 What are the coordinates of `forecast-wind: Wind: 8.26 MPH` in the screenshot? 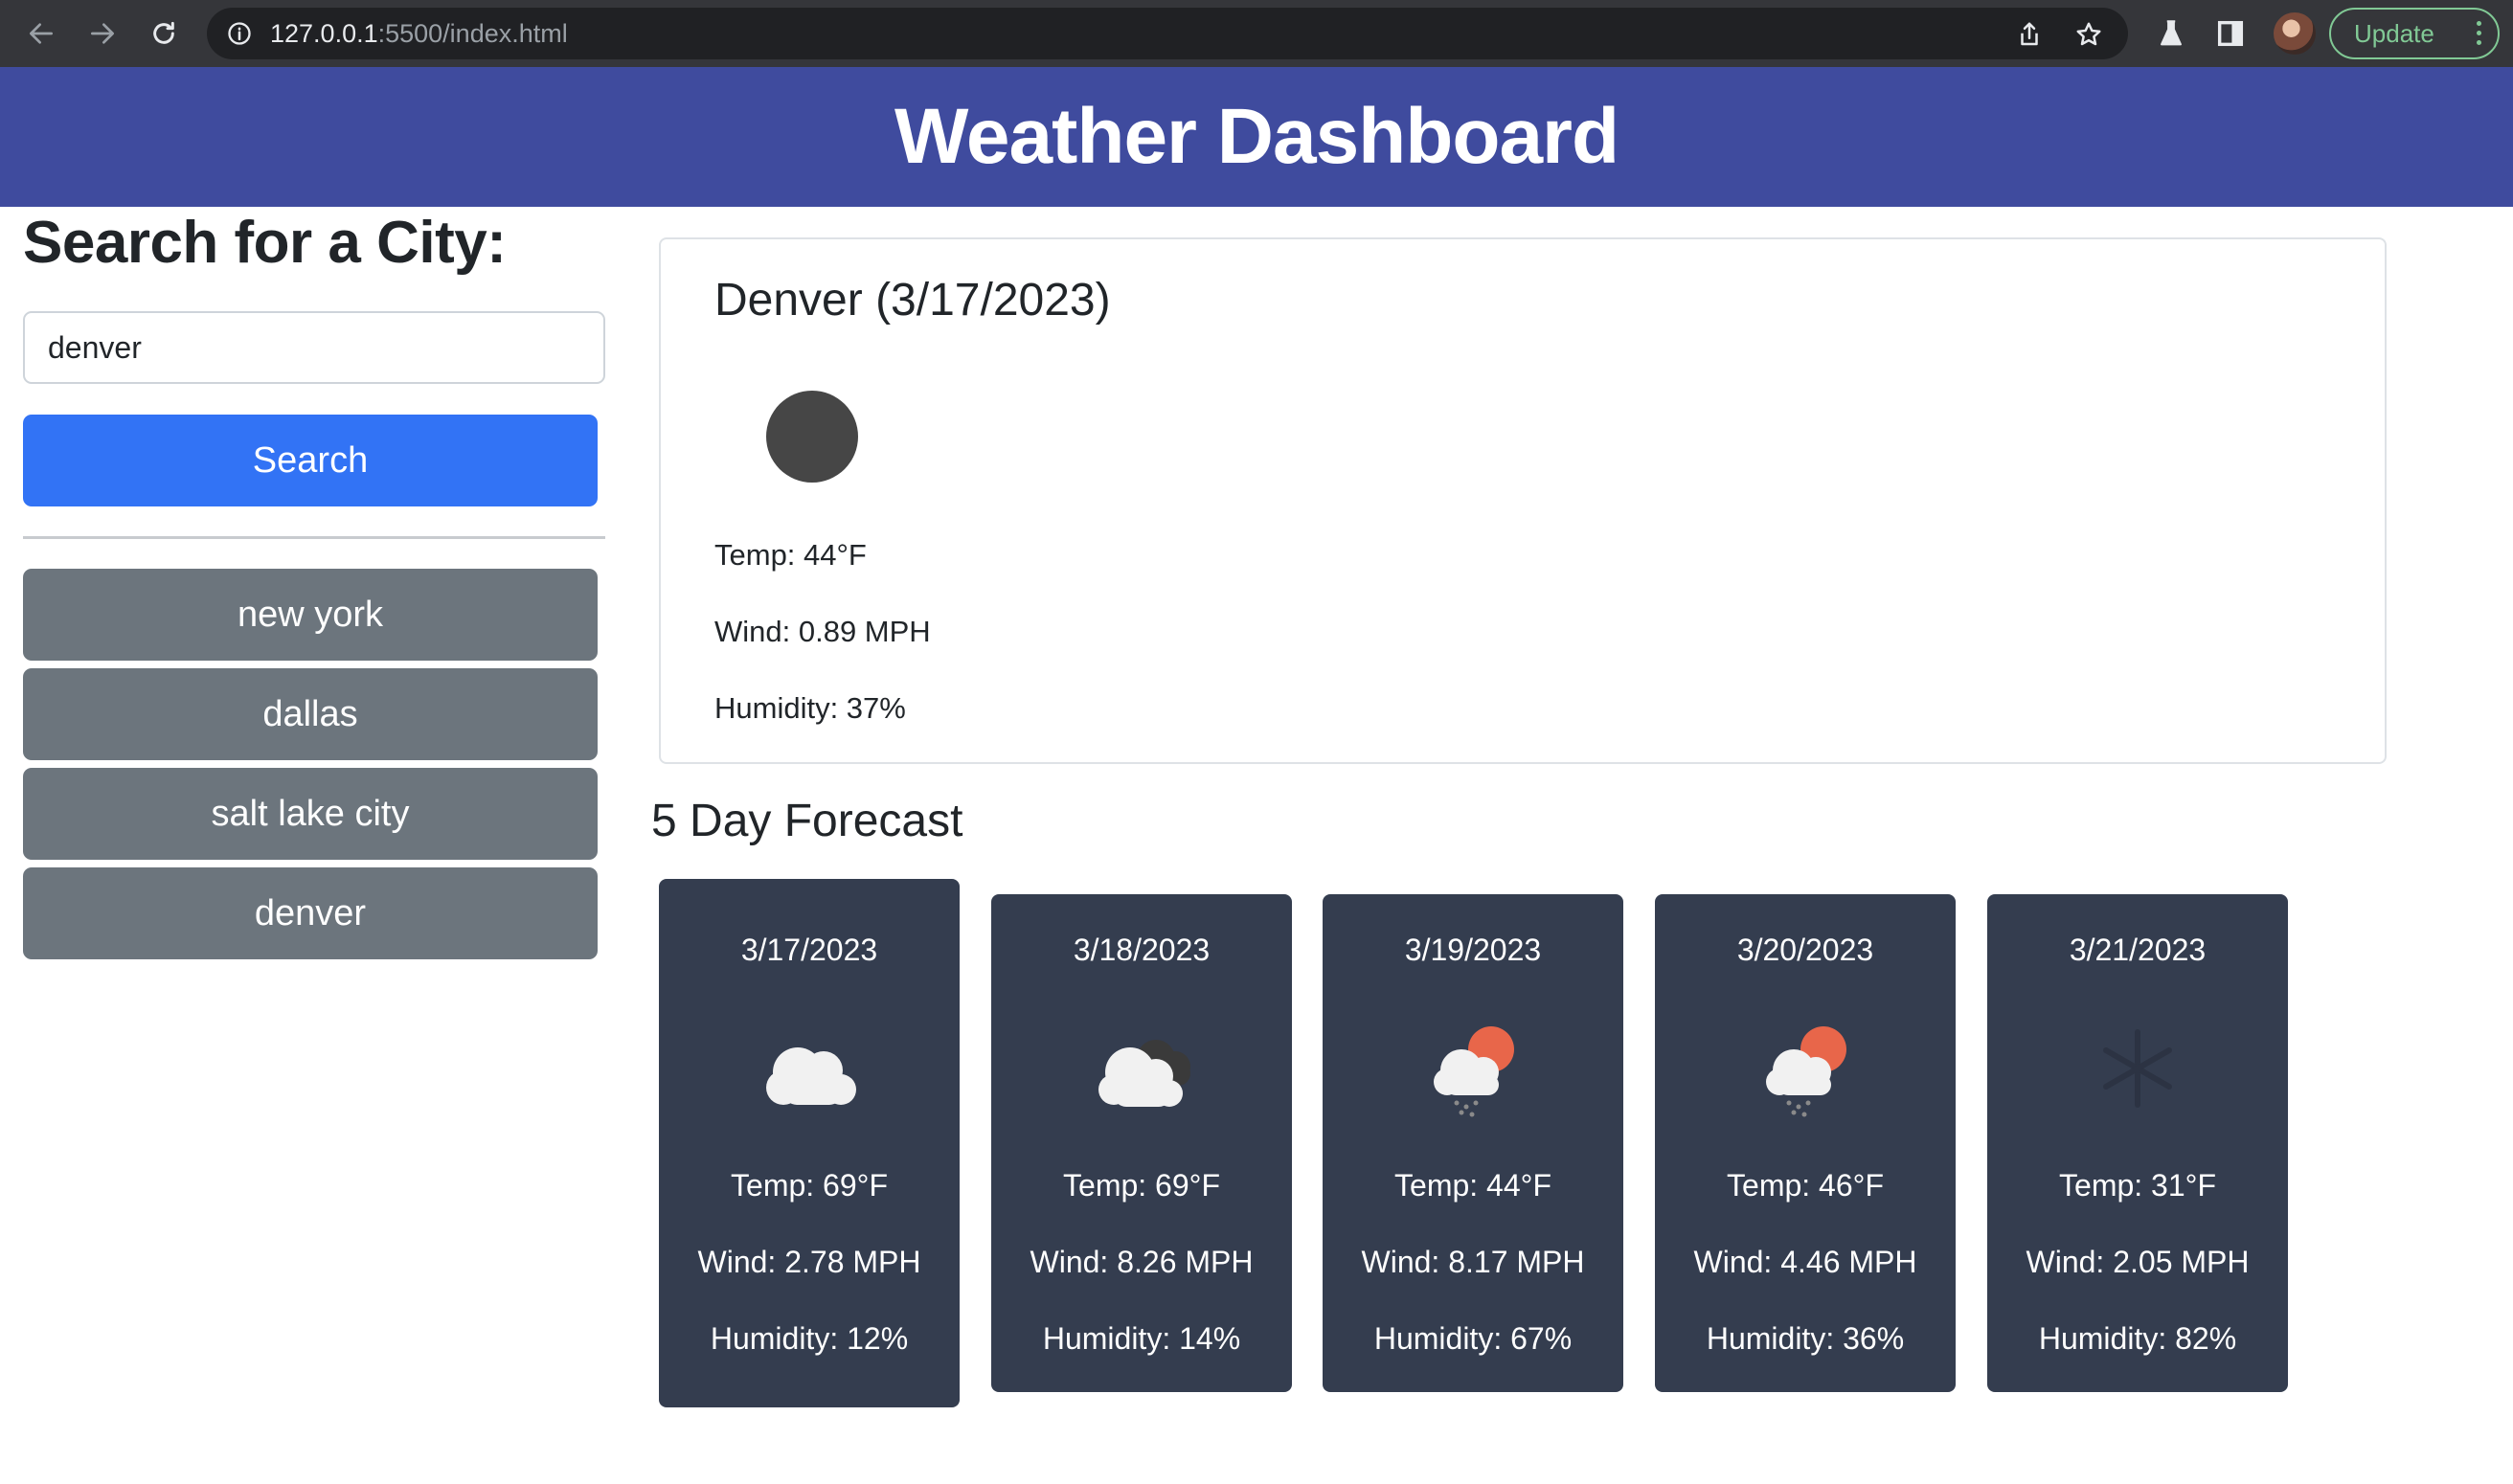 It's located at (1142, 1262).